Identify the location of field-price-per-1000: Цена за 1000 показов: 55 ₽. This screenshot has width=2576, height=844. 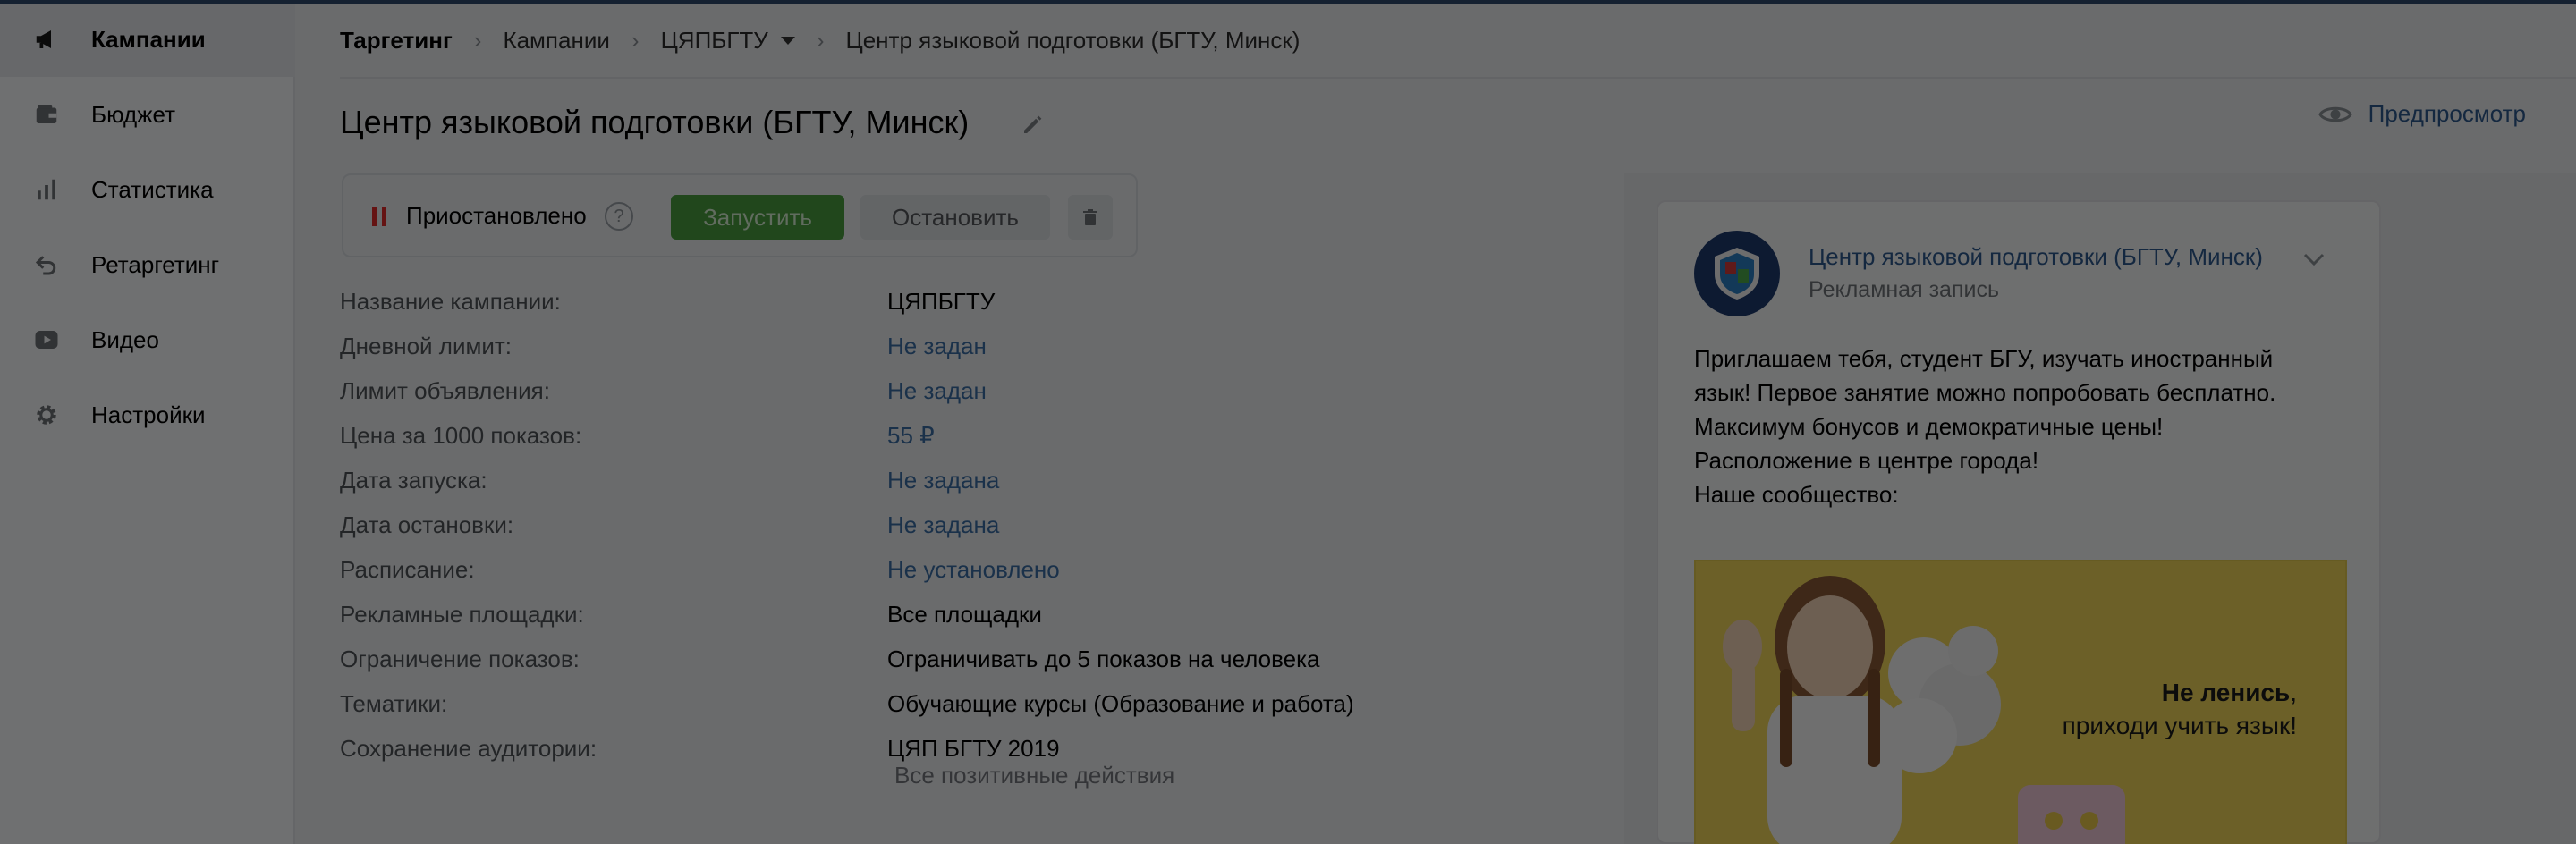
(637, 438).